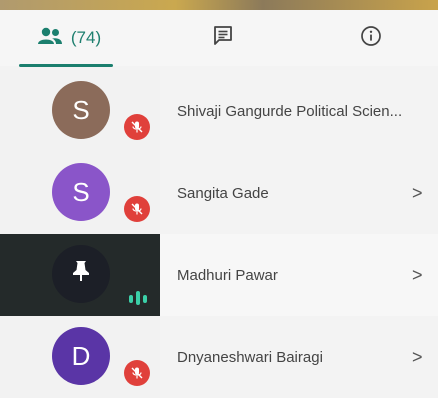 The height and width of the screenshot is (398, 438). I want to click on active-tab-indicator, so click(66, 65).